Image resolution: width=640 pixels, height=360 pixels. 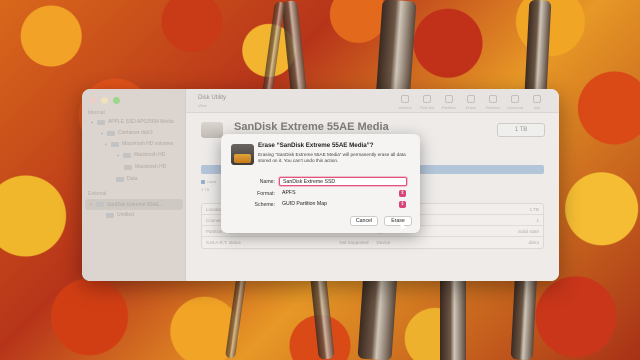 What do you see at coordinates (242, 154) in the screenshot?
I see `external-drive-icon` at bounding box center [242, 154].